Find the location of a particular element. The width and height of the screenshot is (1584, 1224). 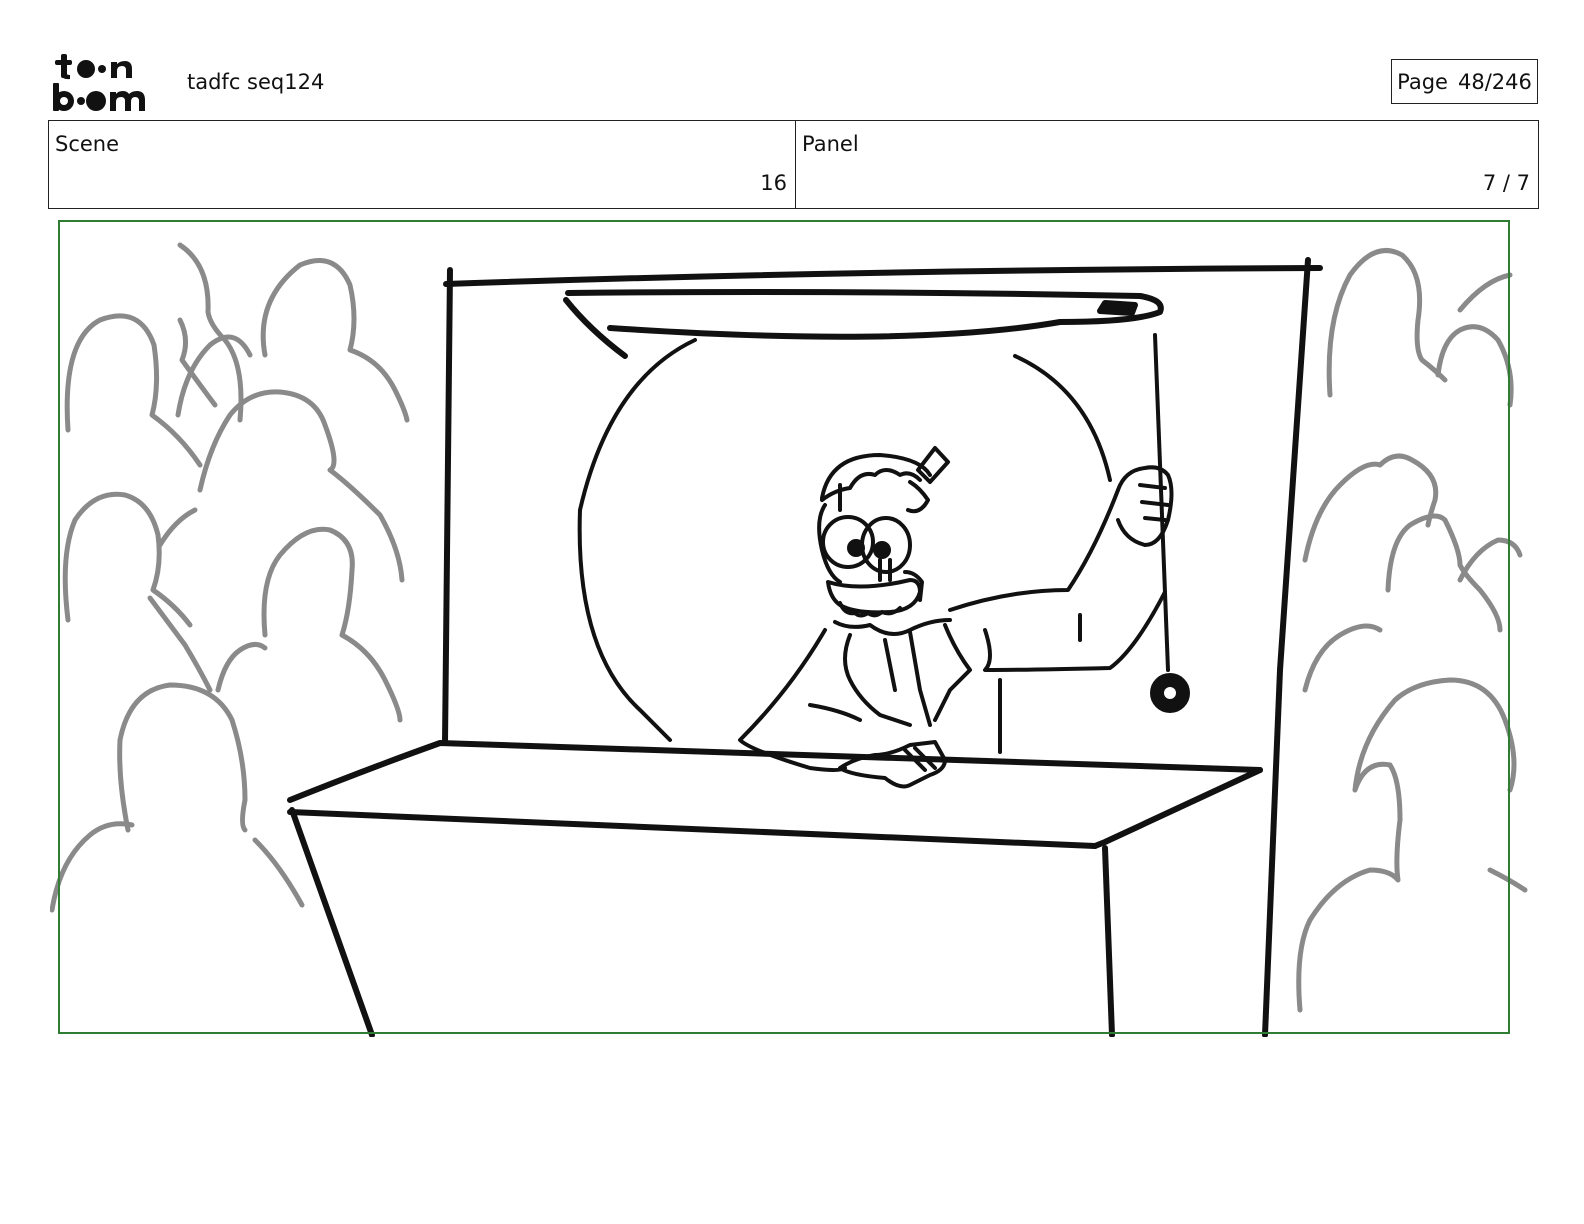

page-label: Page is located at coordinates (1422, 81).